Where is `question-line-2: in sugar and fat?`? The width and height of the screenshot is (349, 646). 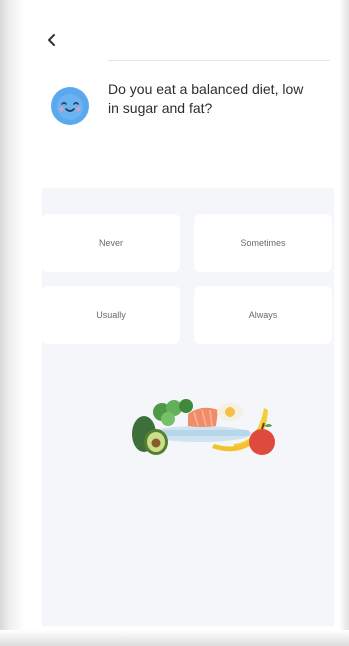
question-line-2: in sugar and fat? is located at coordinates (160, 108).